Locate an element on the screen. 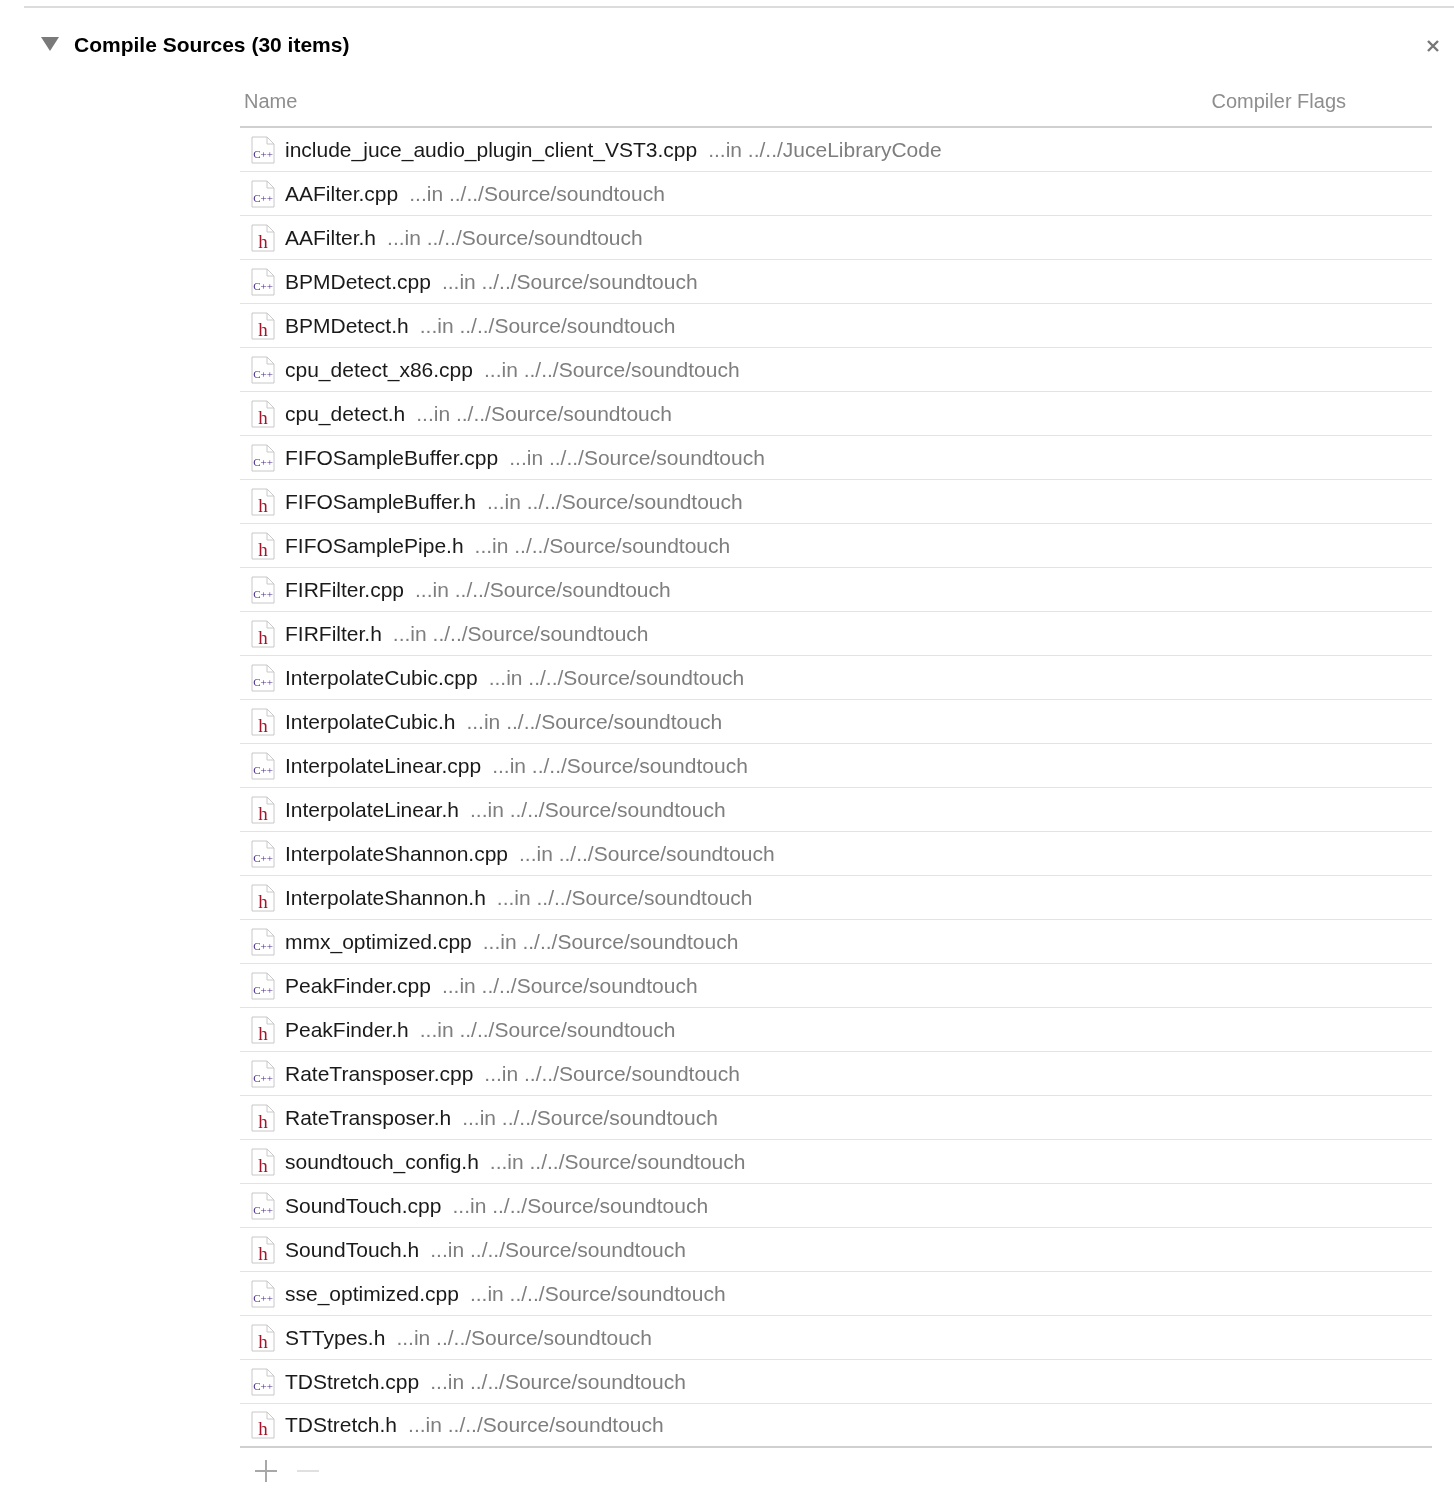  file-name: SoundTouch.cpp is located at coordinates (363, 1205).